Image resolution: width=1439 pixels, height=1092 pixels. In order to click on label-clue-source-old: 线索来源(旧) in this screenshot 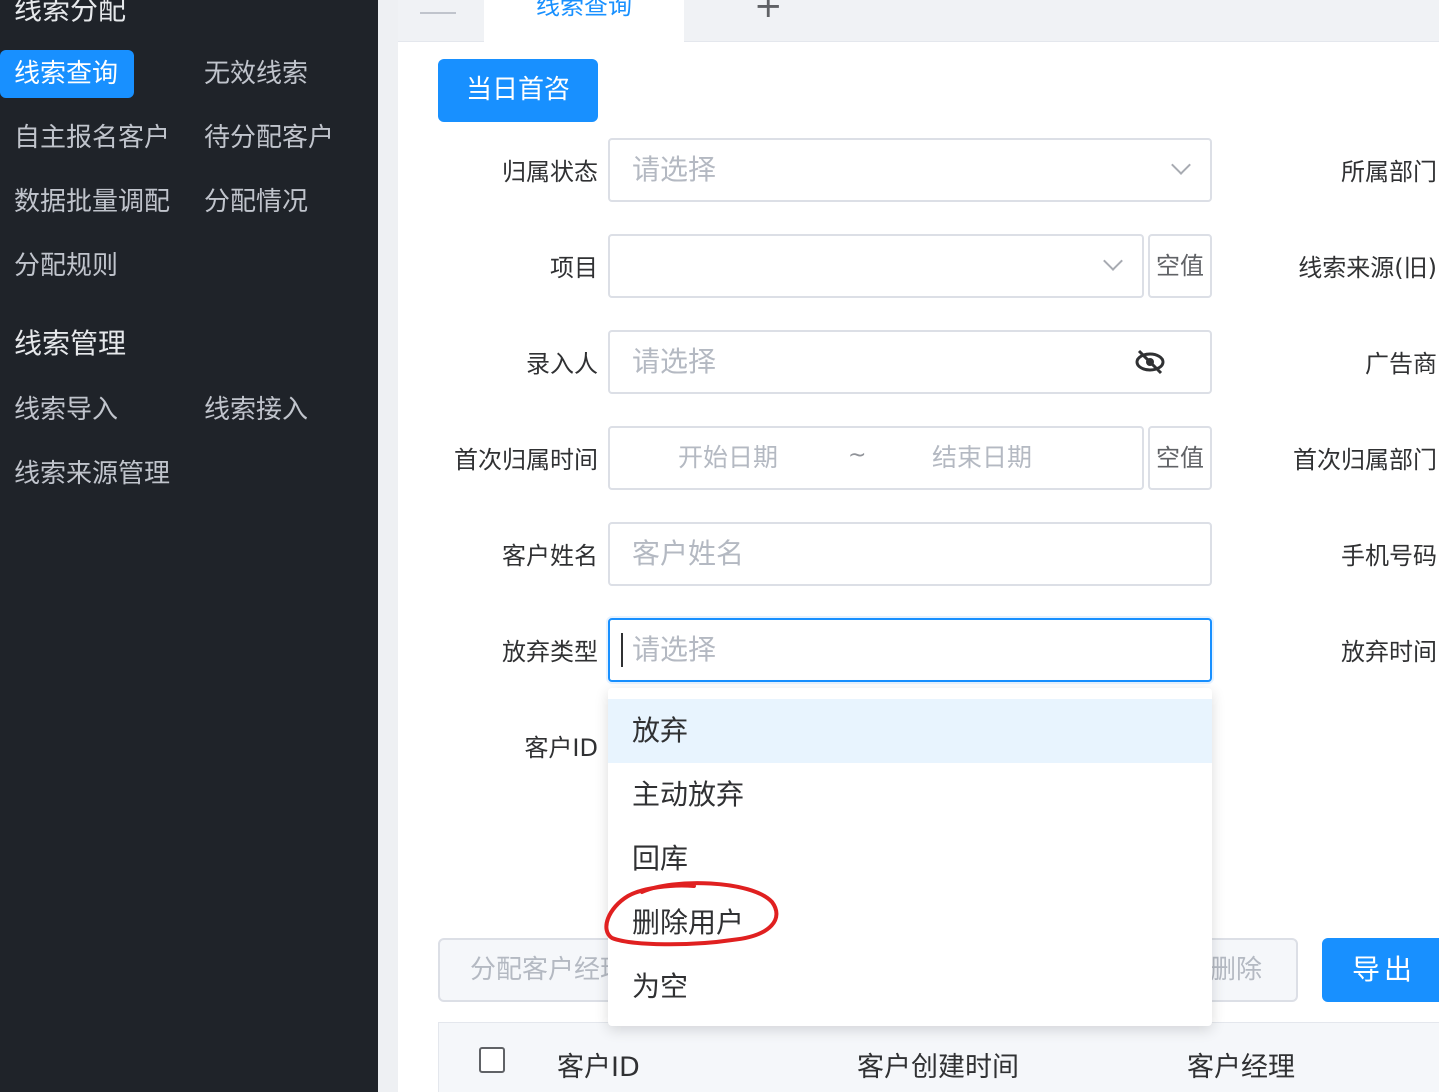, I will do `click(1367, 268)`.